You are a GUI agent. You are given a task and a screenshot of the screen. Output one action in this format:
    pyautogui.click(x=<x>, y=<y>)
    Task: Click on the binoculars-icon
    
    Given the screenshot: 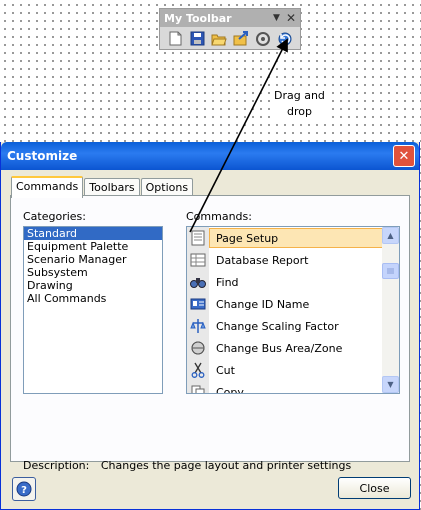 What is the action you would take?
    pyautogui.click(x=198, y=282)
    